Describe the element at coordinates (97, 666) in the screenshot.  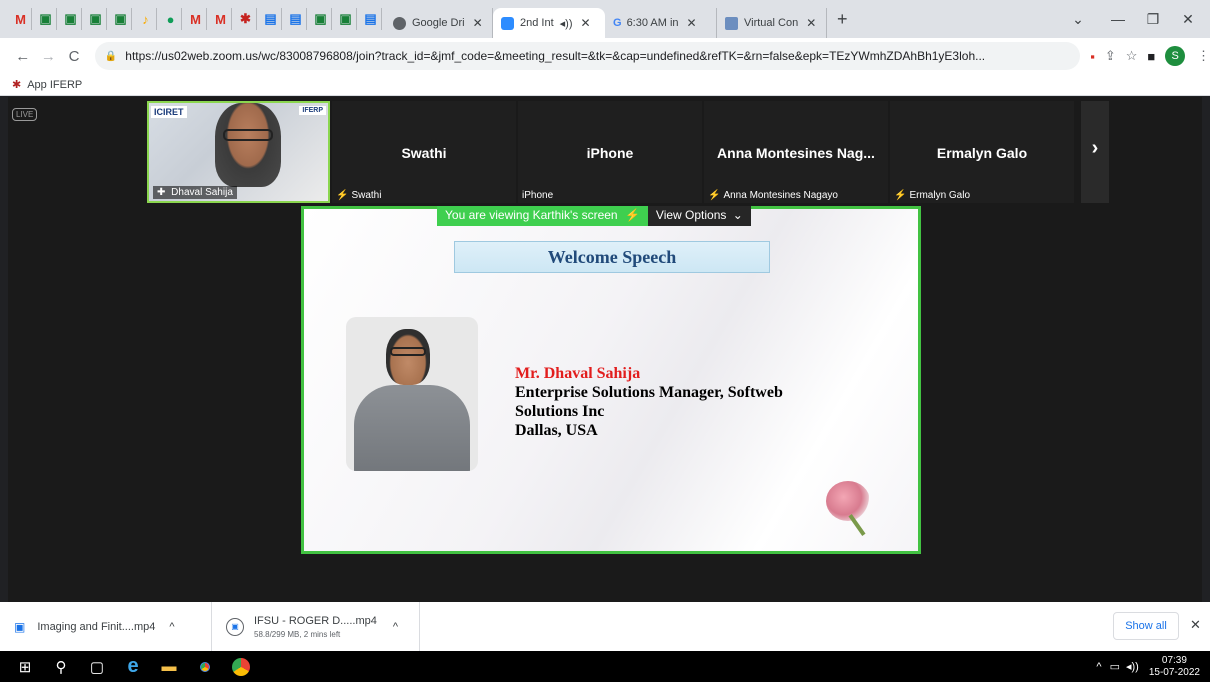
I see `task-view-icon: ▢` at that location.